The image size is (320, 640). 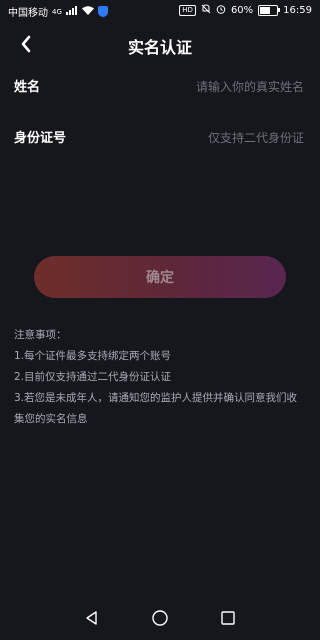 I want to click on hd-badge: HD, so click(x=187, y=10).